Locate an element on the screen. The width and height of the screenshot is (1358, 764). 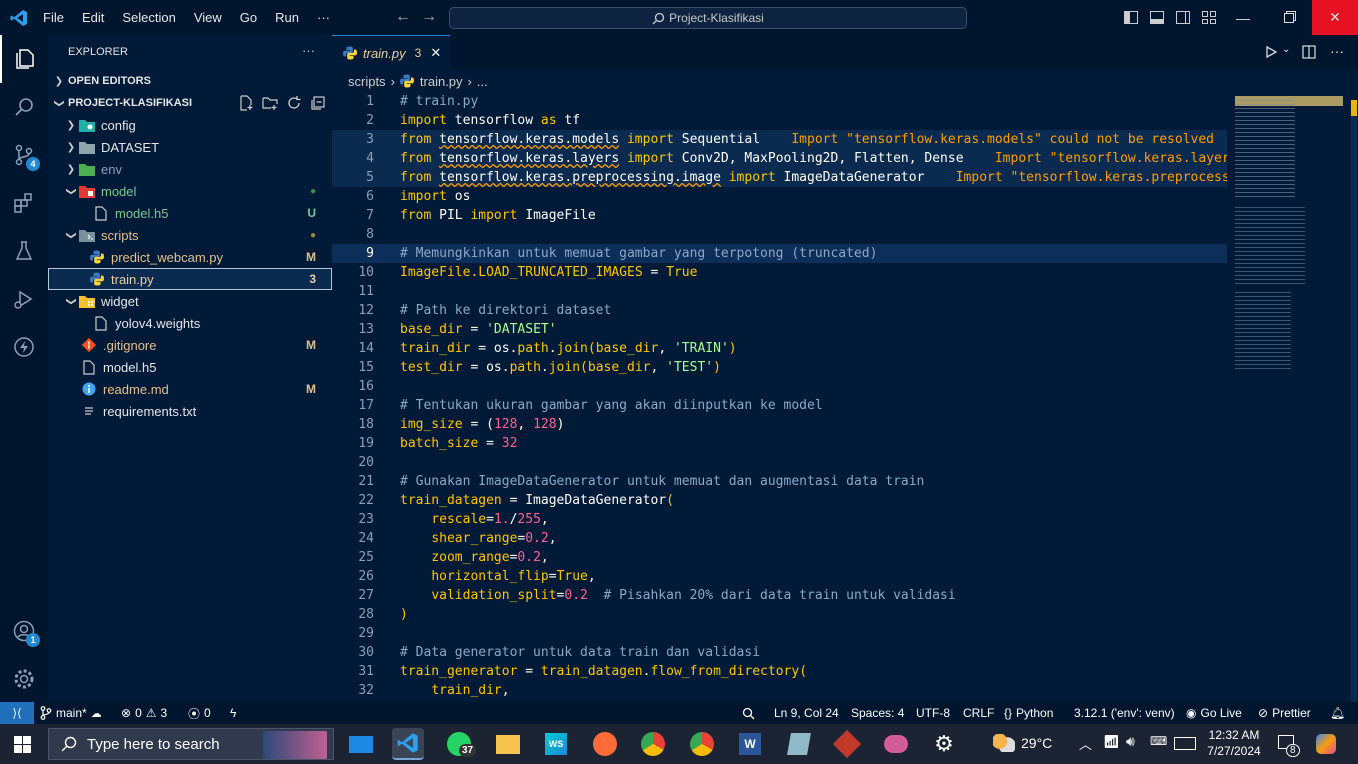
taskbar-search-placeholder: Type here to search is located at coordinates (153, 744).